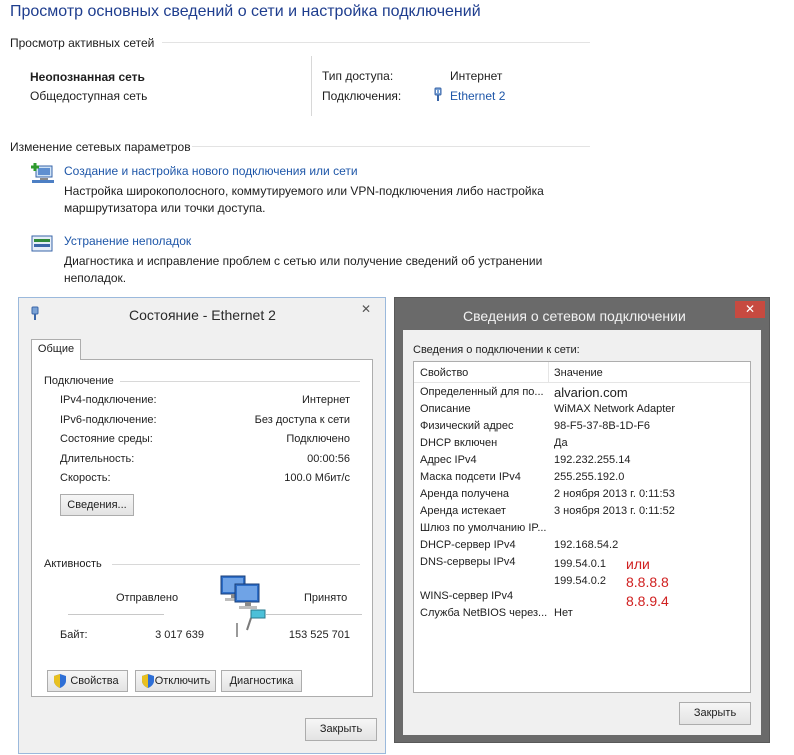 The image size is (794, 755). What do you see at coordinates (56, 349) in the screenshot?
I see `tab-general: Общие` at bounding box center [56, 349].